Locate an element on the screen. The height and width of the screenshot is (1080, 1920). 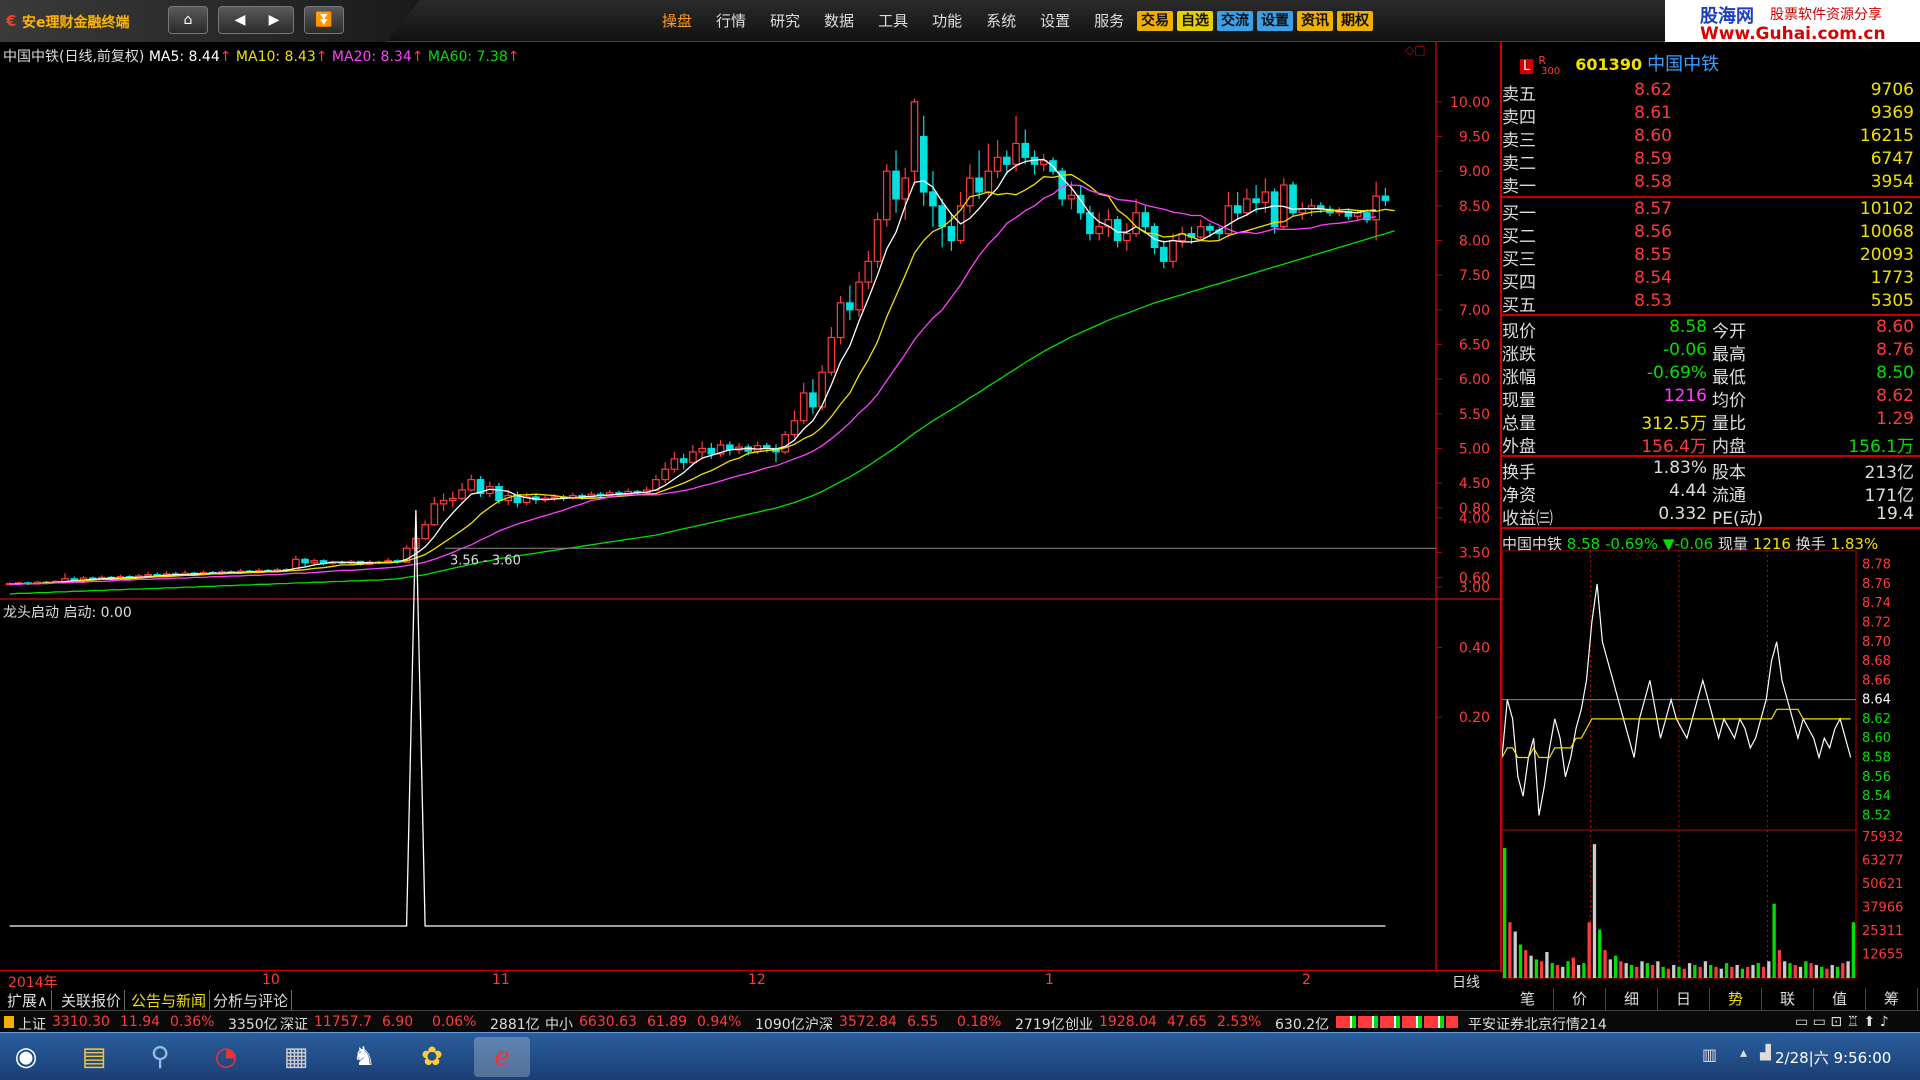
tray-clock: 2/28|六 9:56:00 is located at coordinates (1833, 1057).